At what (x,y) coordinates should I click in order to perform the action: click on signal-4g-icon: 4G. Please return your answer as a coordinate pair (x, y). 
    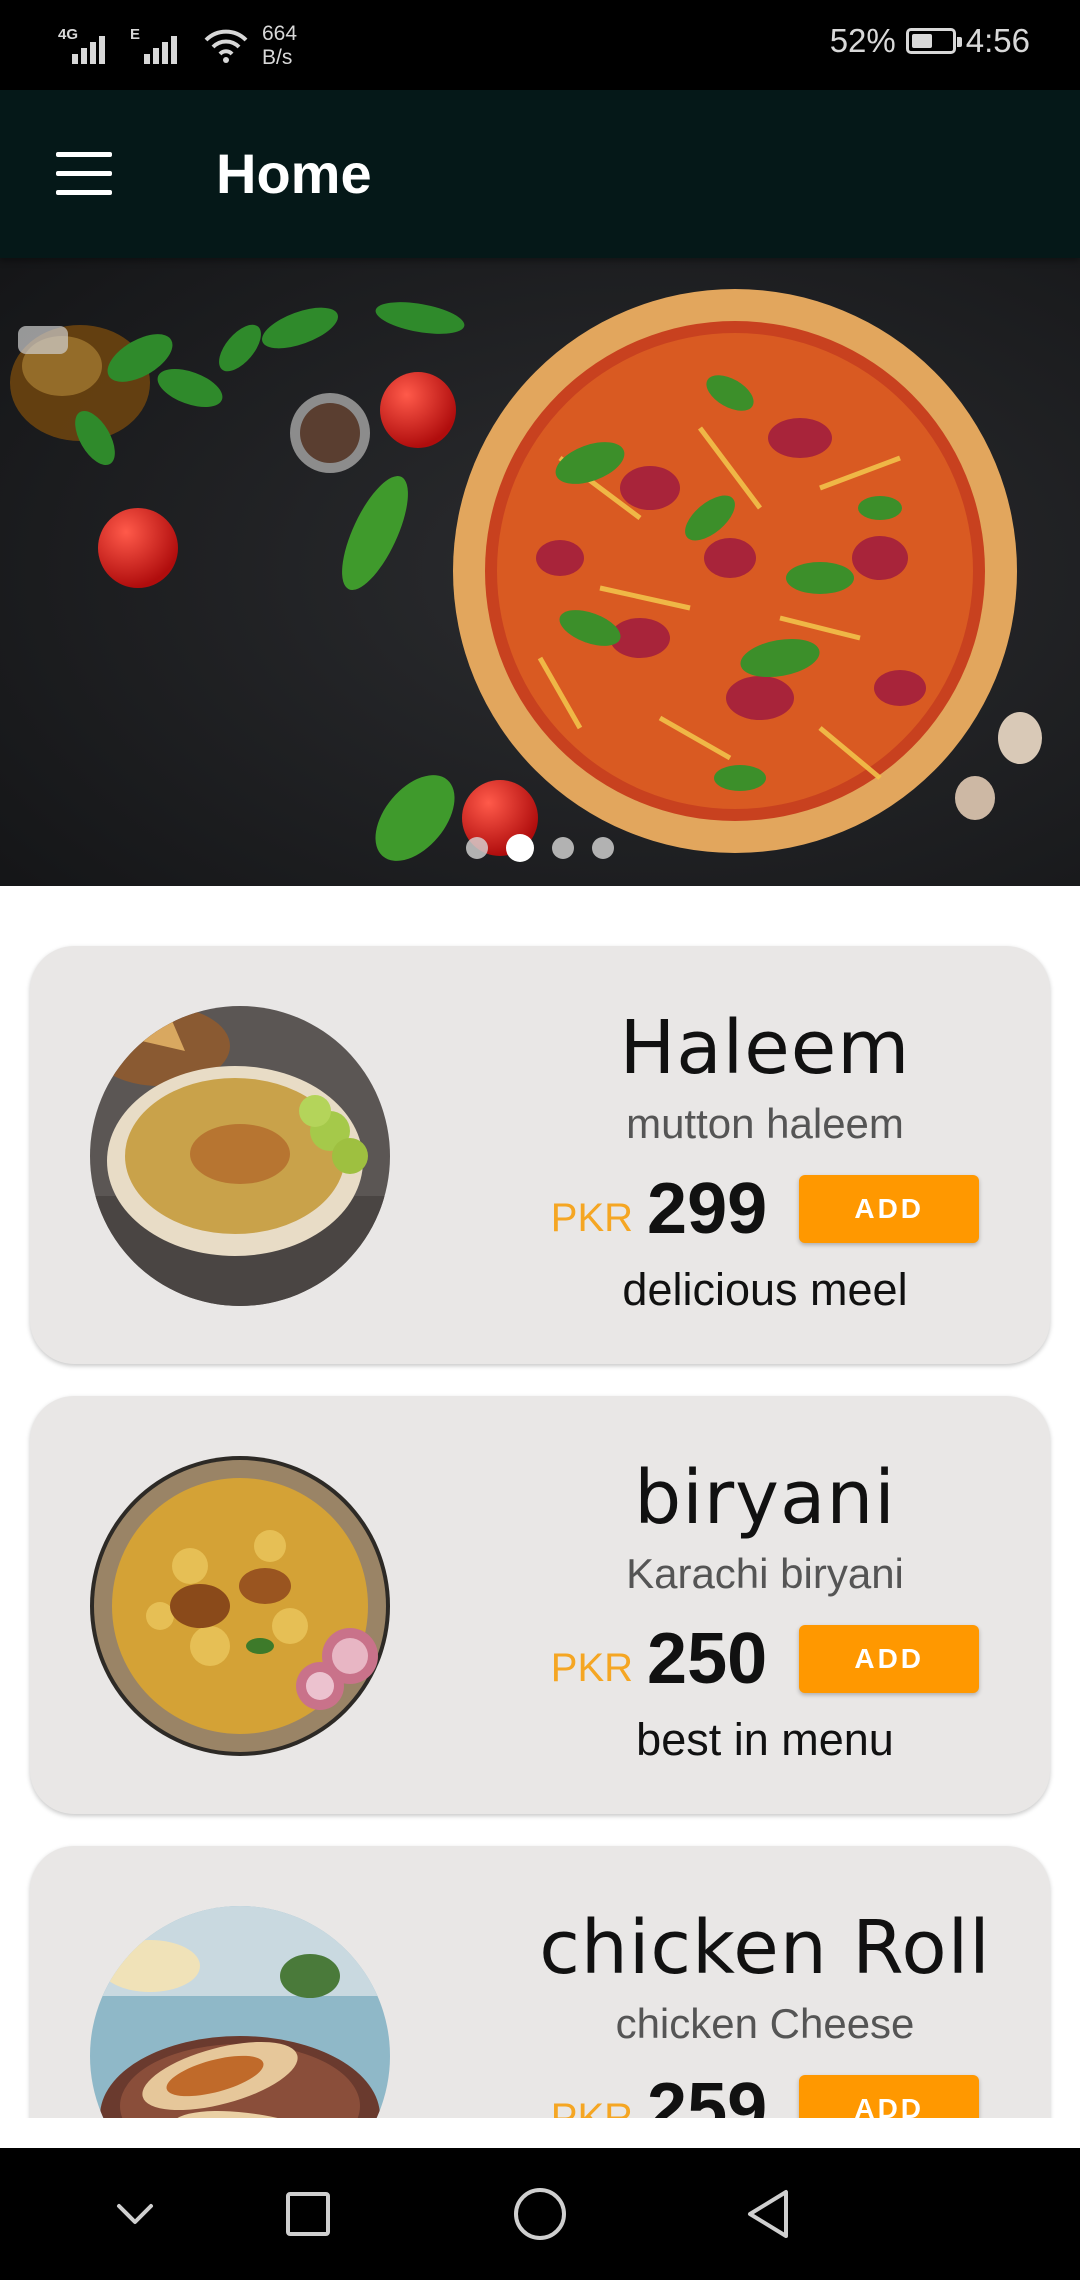
    Looking at the image, I should click on (88, 46).